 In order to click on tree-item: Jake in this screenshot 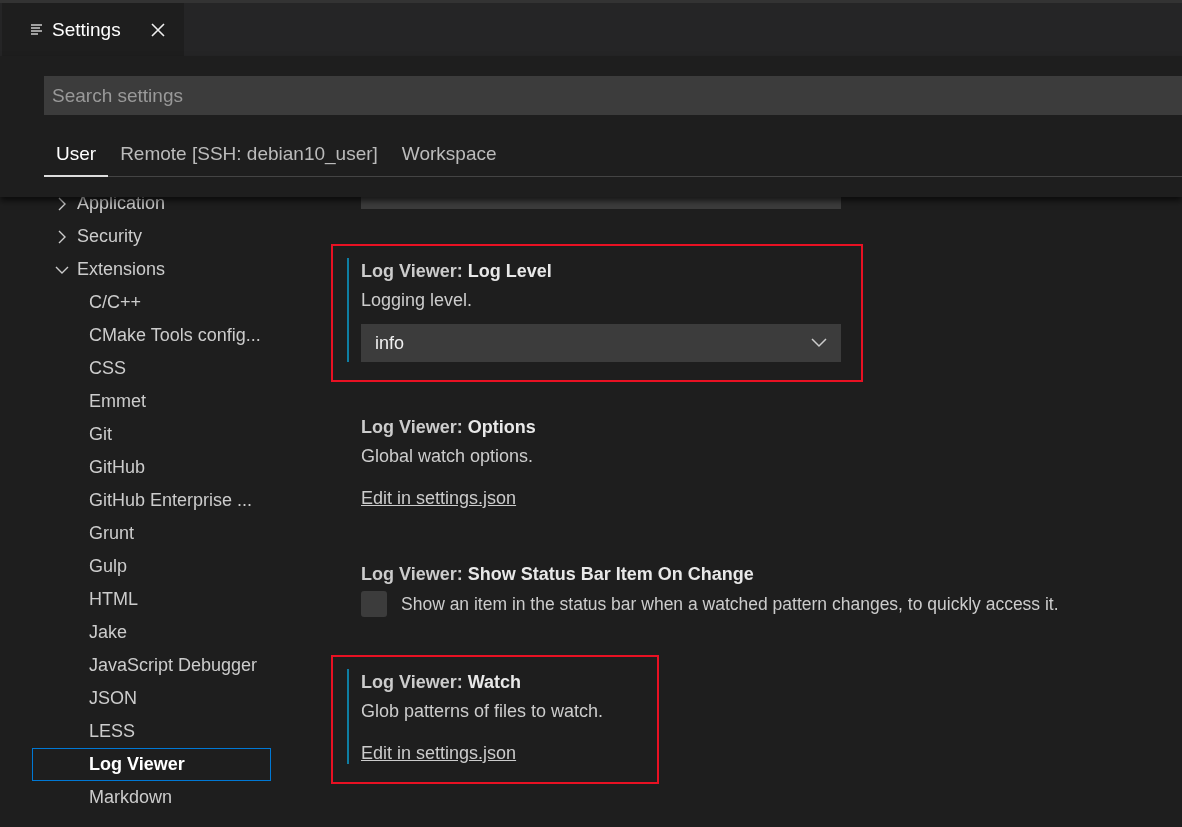, I will do `click(151, 632)`.